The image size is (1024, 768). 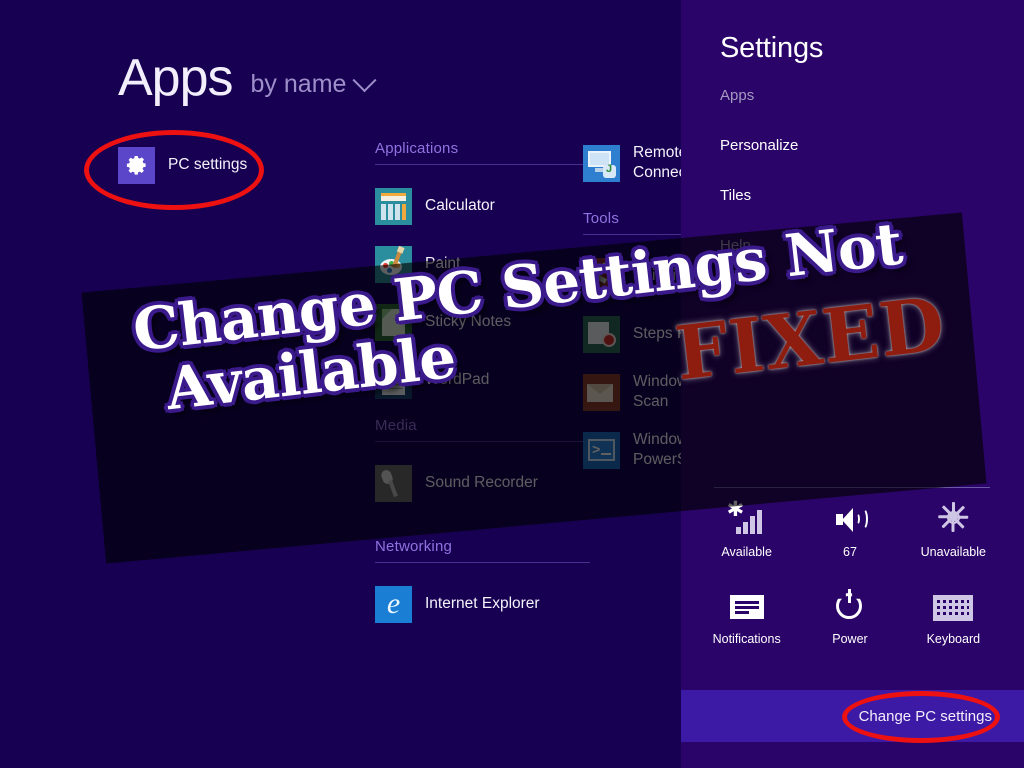 I want to click on page-title: Apps, so click(x=176, y=78).